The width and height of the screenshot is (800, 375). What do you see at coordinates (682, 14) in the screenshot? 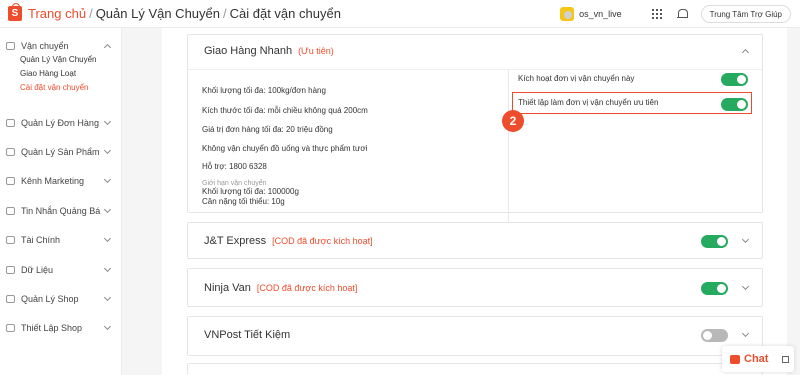
I see `bell-icon` at bounding box center [682, 14].